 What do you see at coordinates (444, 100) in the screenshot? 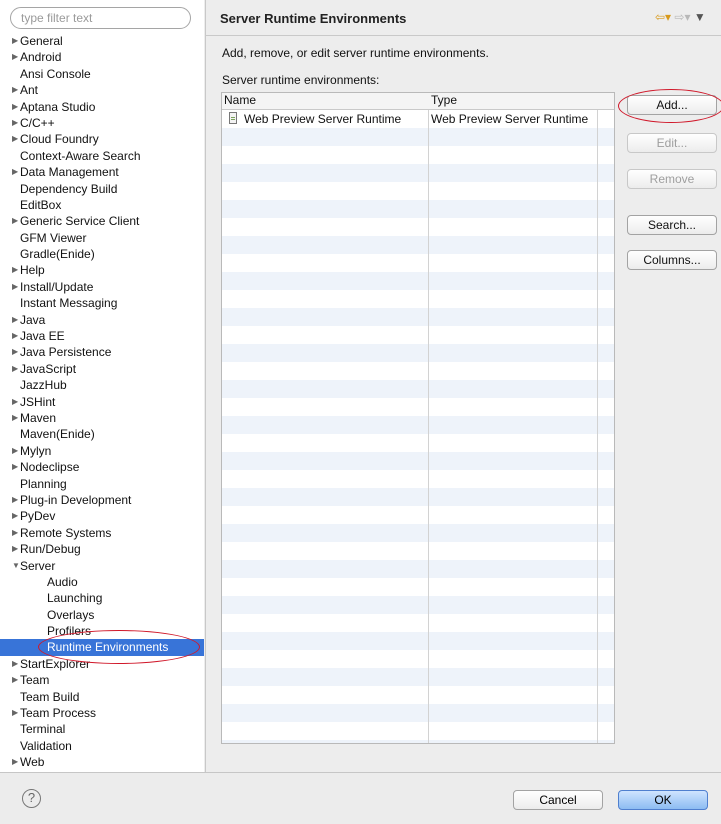
I see `column-header-type: Type` at bounding box center [444, 100].